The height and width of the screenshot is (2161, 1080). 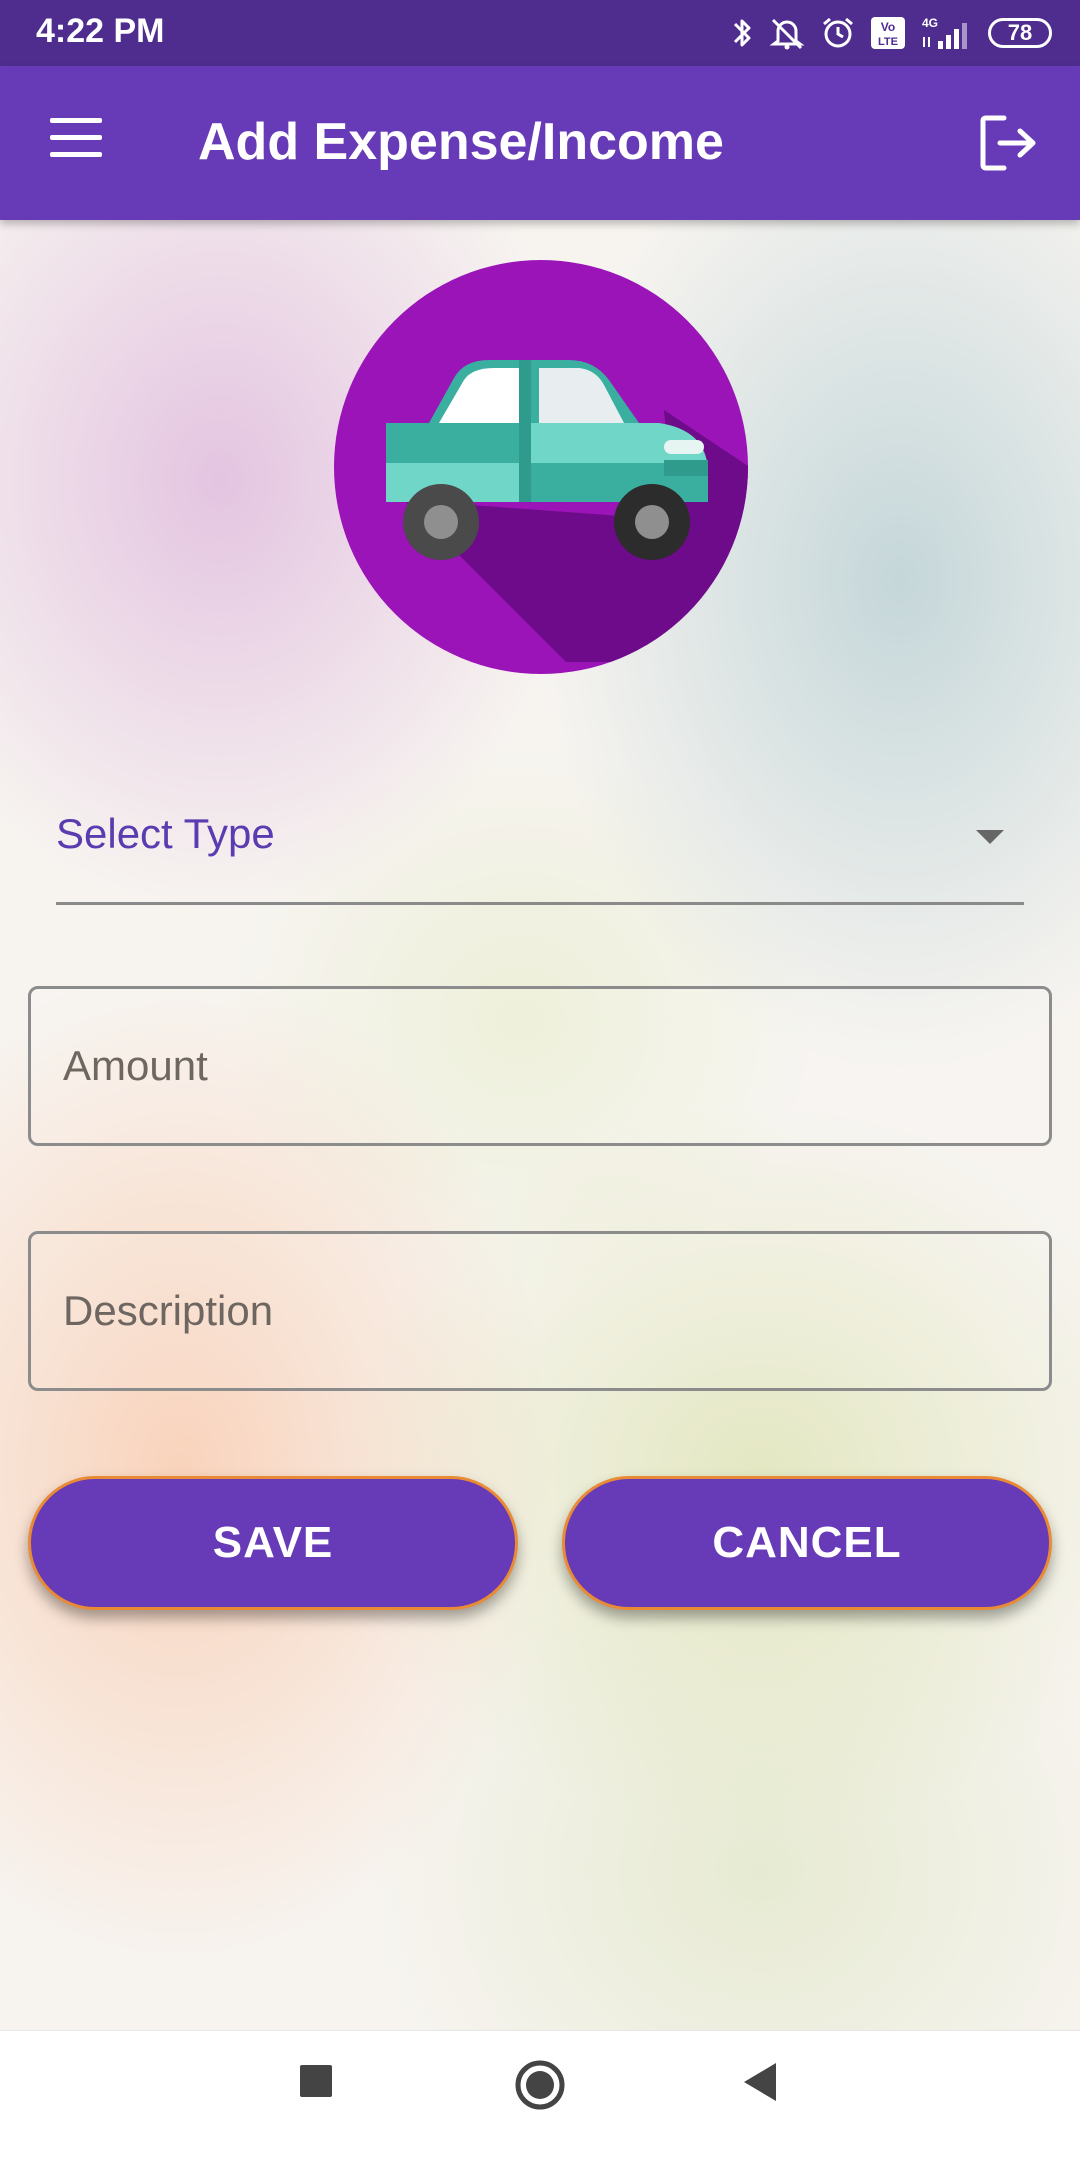 I want to click on navigation-bar, so click(x=540, y=2095).